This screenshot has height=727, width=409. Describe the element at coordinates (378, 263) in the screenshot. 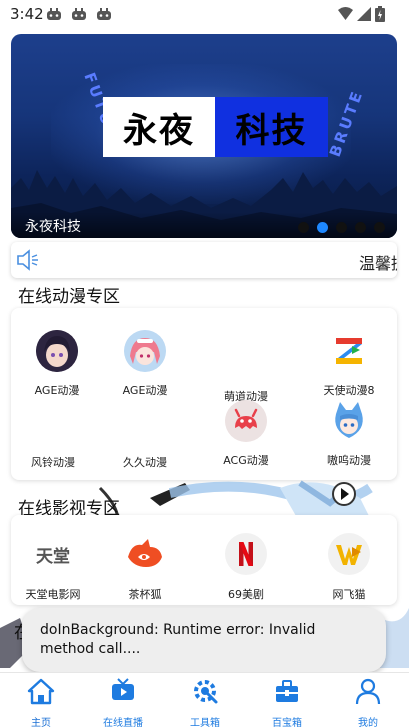

I see `notice-text: 温馨提示` at that location.